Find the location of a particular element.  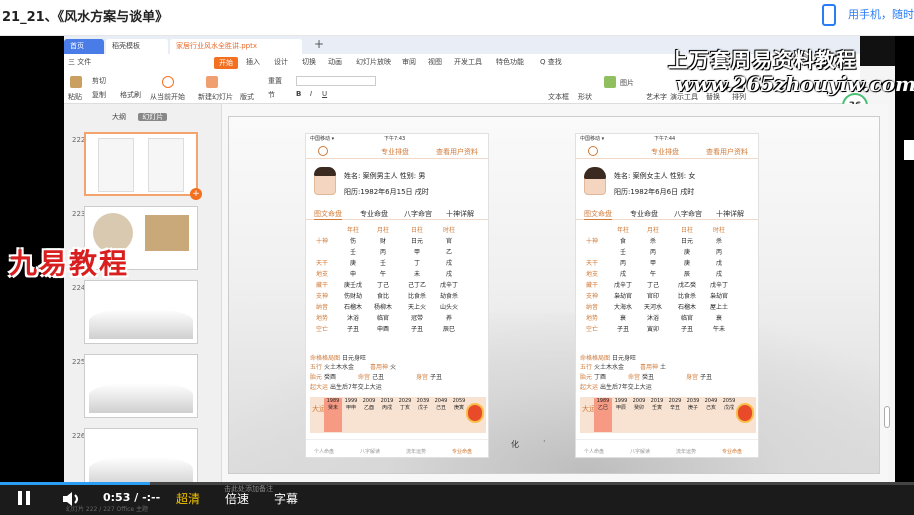

current-time: 0:53 is located at coordinates (117, 497).